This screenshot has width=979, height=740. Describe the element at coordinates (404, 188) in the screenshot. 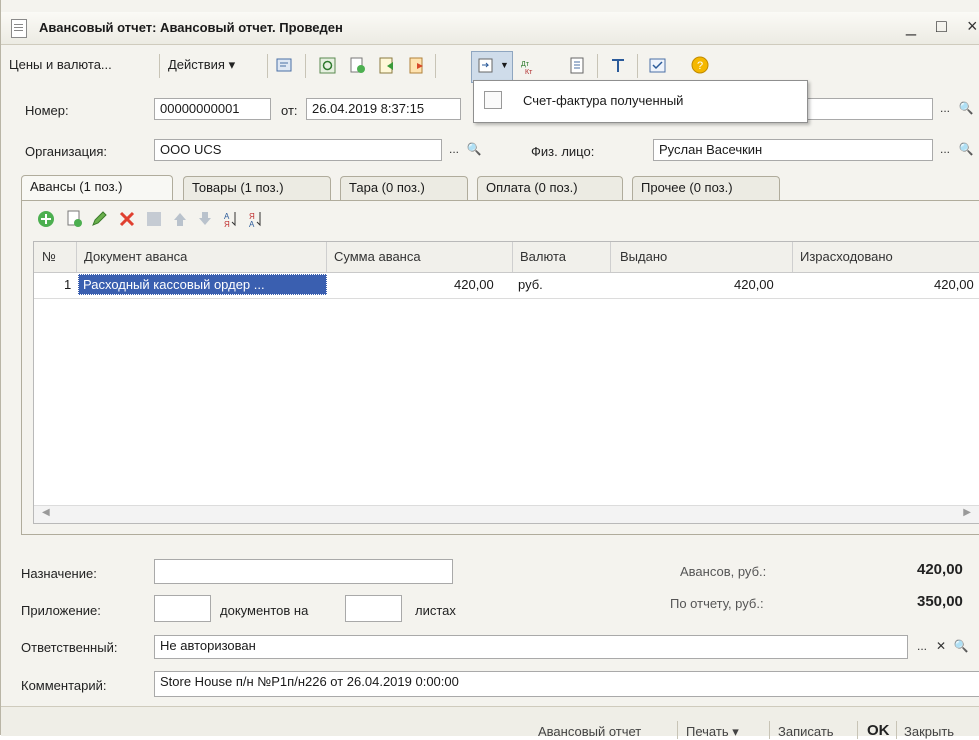

I see `tab-containers: Тара (0 поз.)` at that location.